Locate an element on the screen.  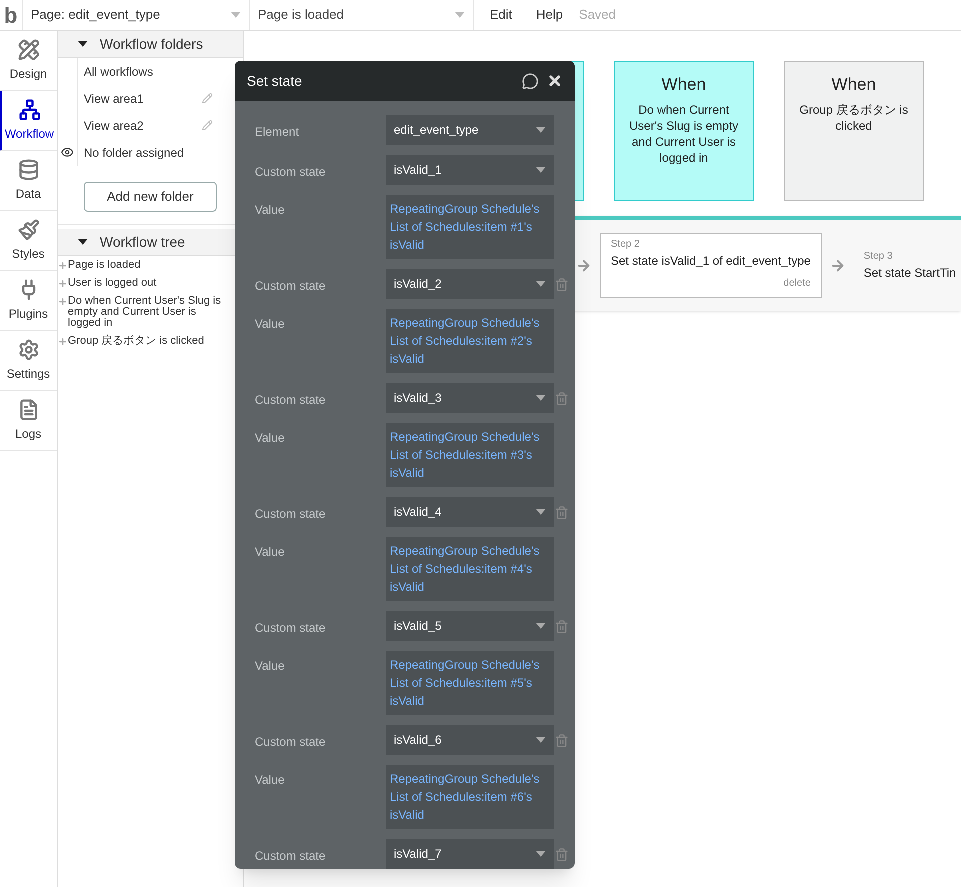
eye-icon is located at coordinates (67, 152).